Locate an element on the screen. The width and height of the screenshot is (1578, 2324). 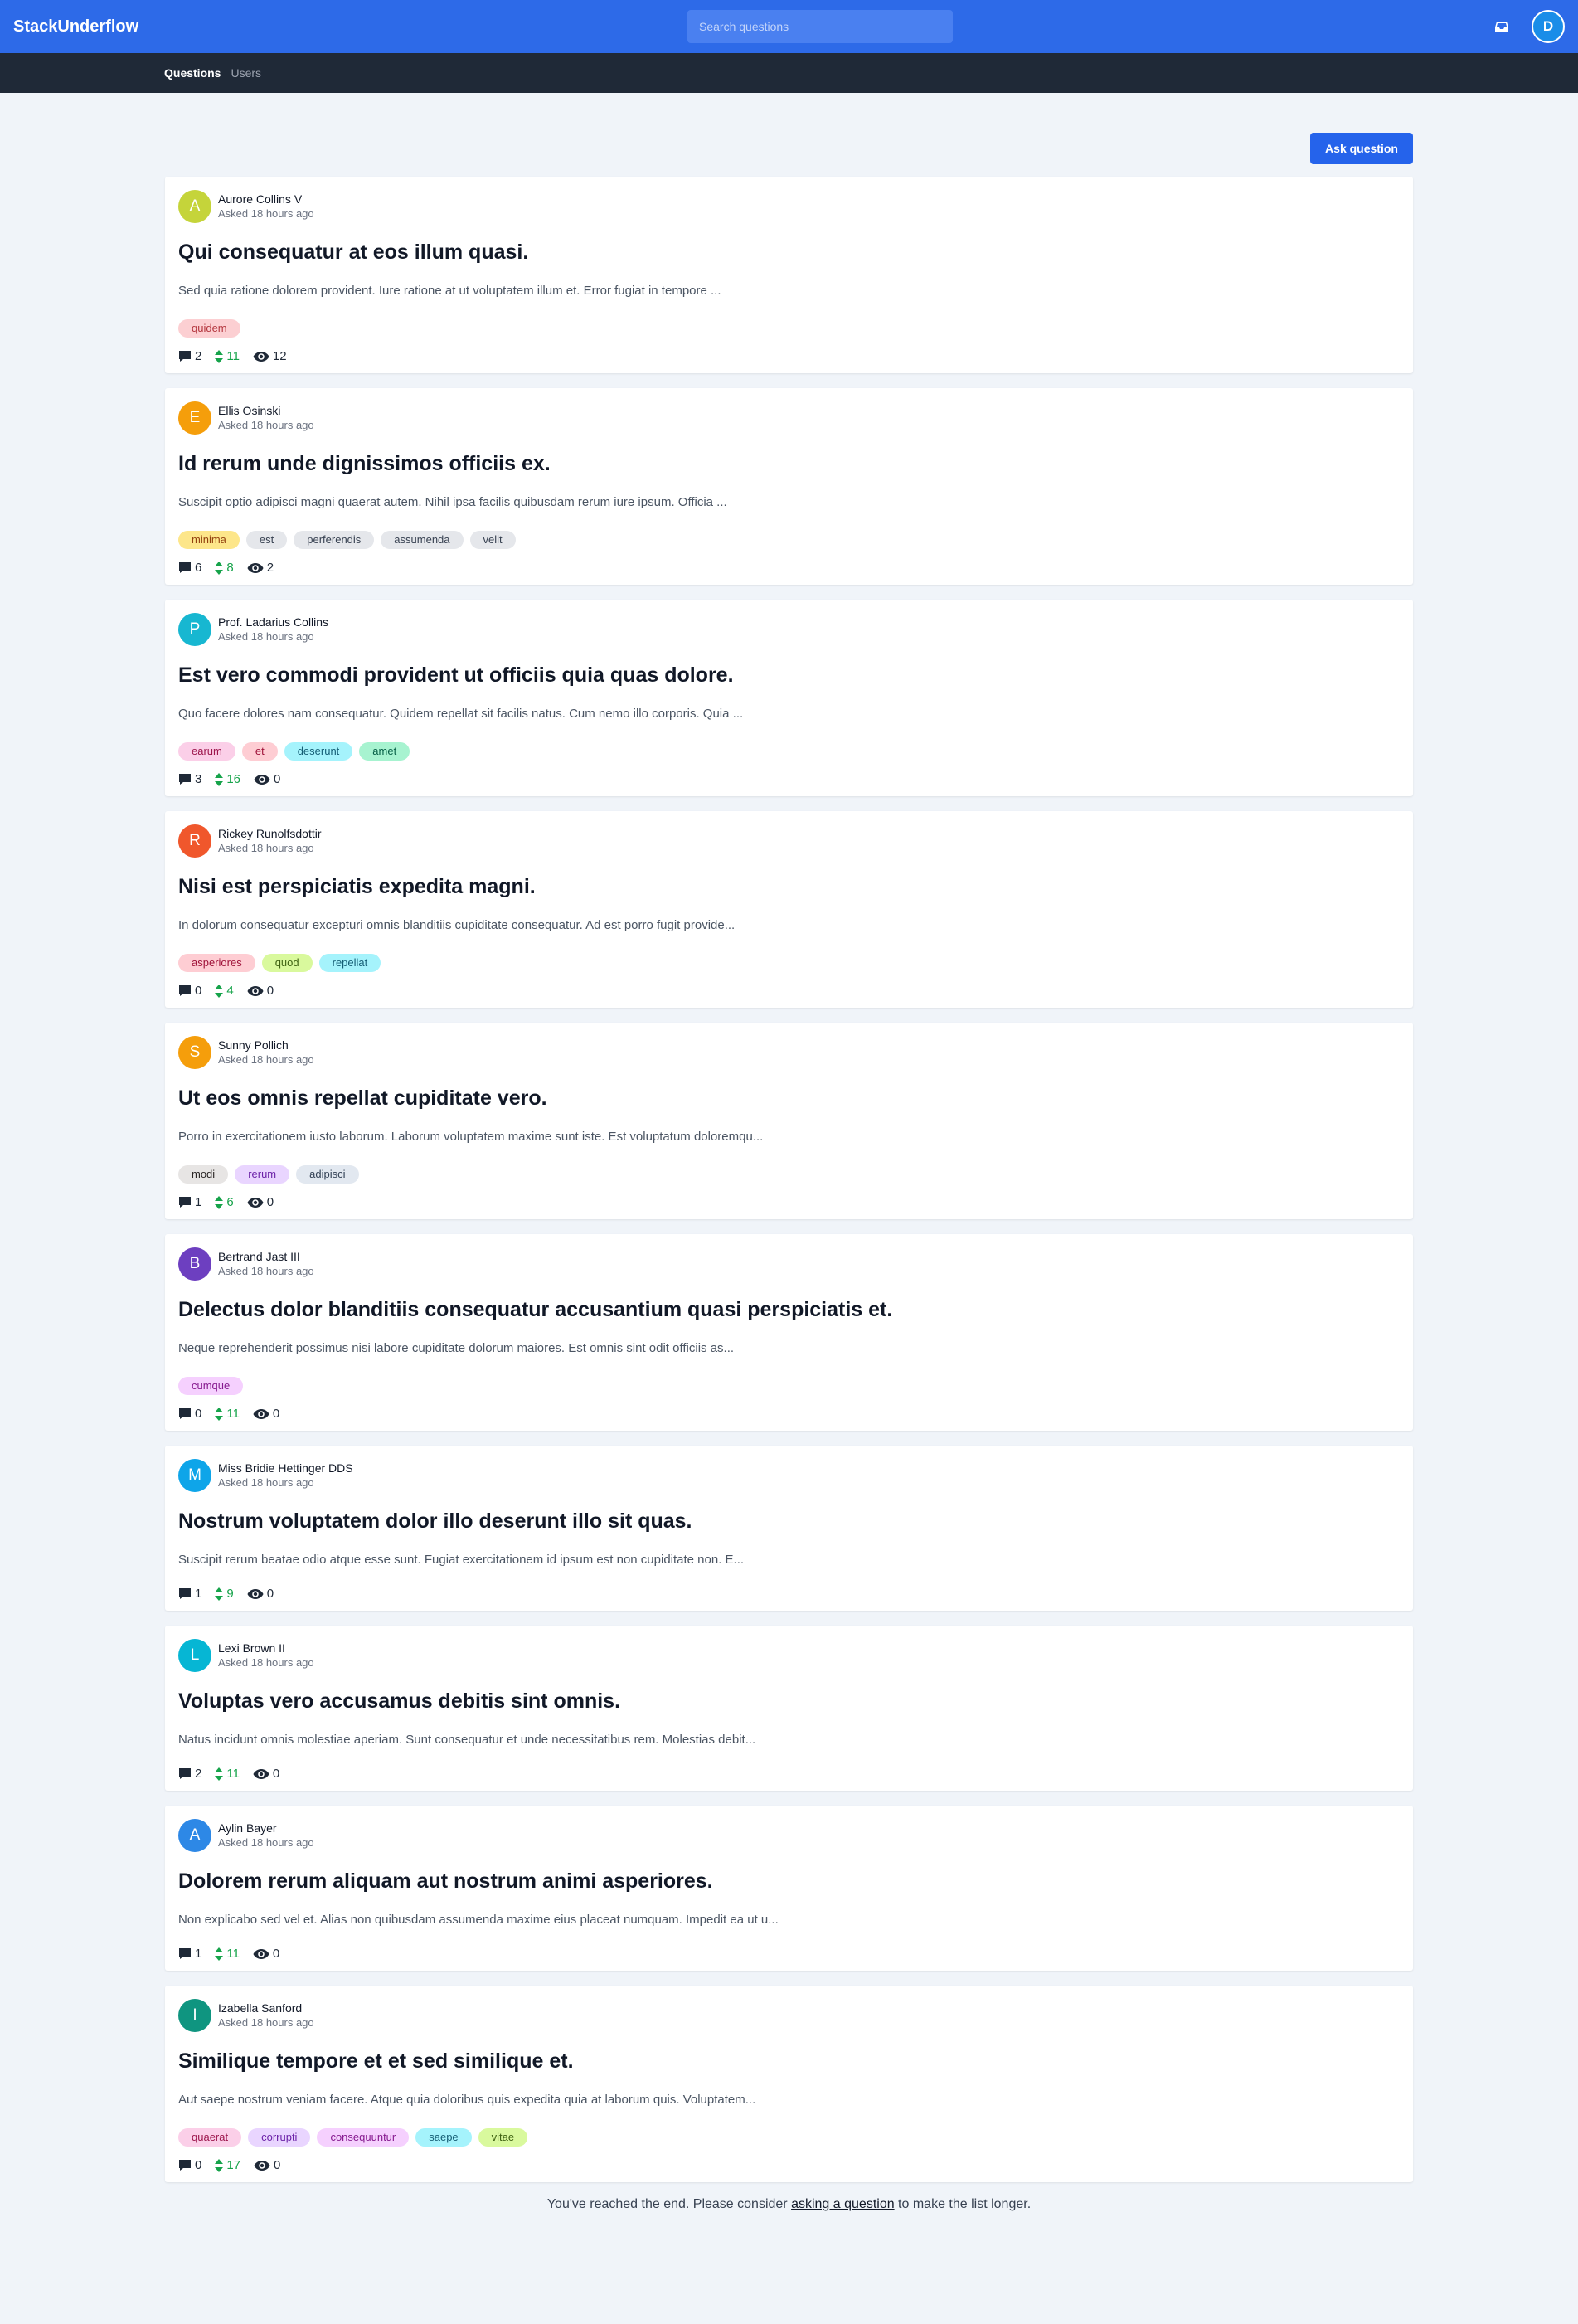
tag: modi is located at coordinates (203, 1174).